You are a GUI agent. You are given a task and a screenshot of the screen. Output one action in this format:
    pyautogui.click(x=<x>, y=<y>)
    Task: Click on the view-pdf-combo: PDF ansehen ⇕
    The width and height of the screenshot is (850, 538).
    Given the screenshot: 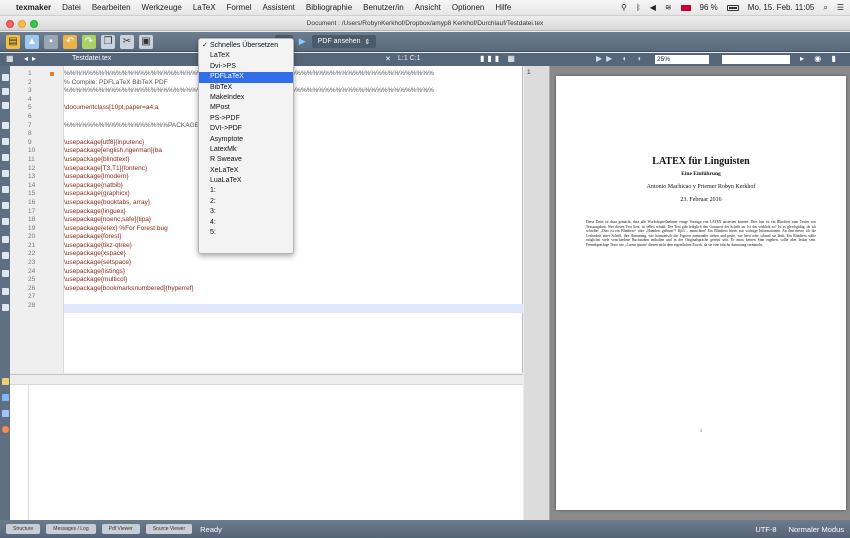 What is the action you would take?
    pyautogui.click(x=344, y=41)
    